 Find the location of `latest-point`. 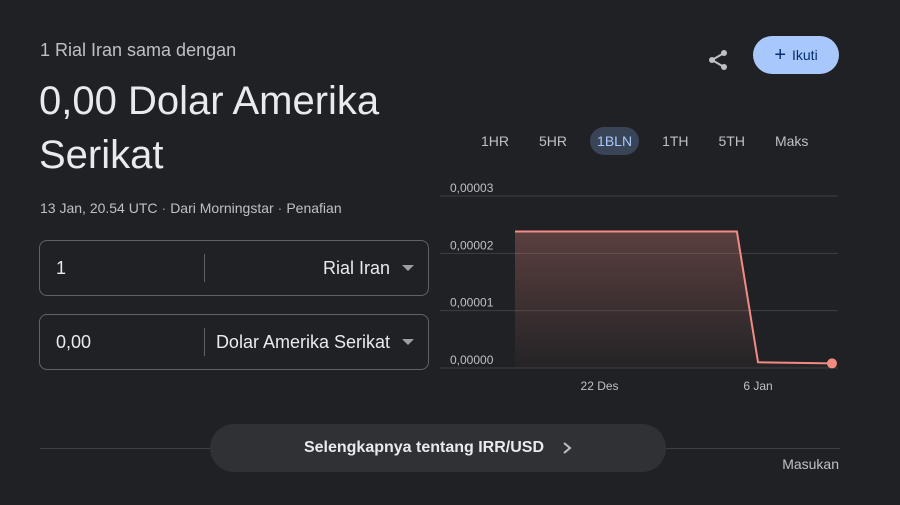

latest-point is located at coordinates (832, 363).